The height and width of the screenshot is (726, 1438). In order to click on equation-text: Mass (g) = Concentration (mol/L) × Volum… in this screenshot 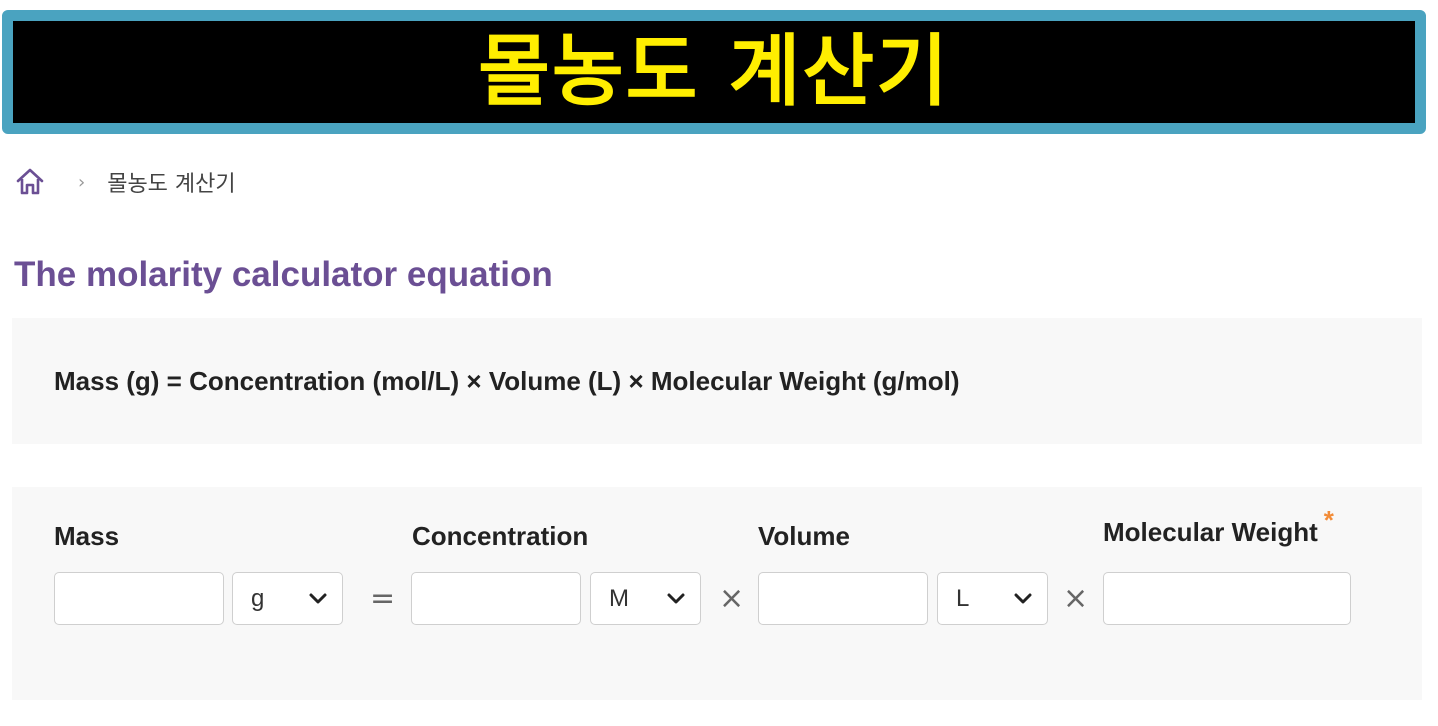, I will do `click(507, 381)`.